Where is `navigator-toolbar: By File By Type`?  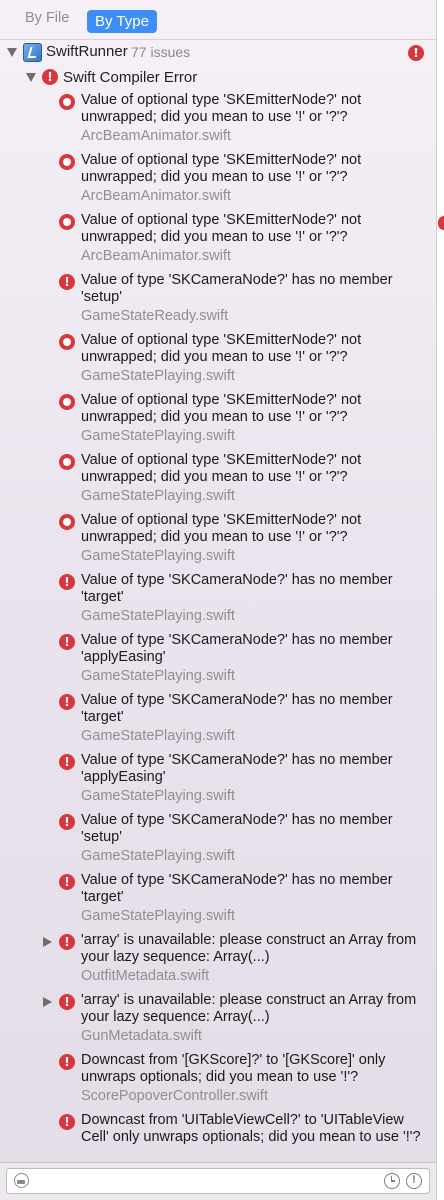
navigator-toolbar: By File By Type is located at coordinates (218, 20).